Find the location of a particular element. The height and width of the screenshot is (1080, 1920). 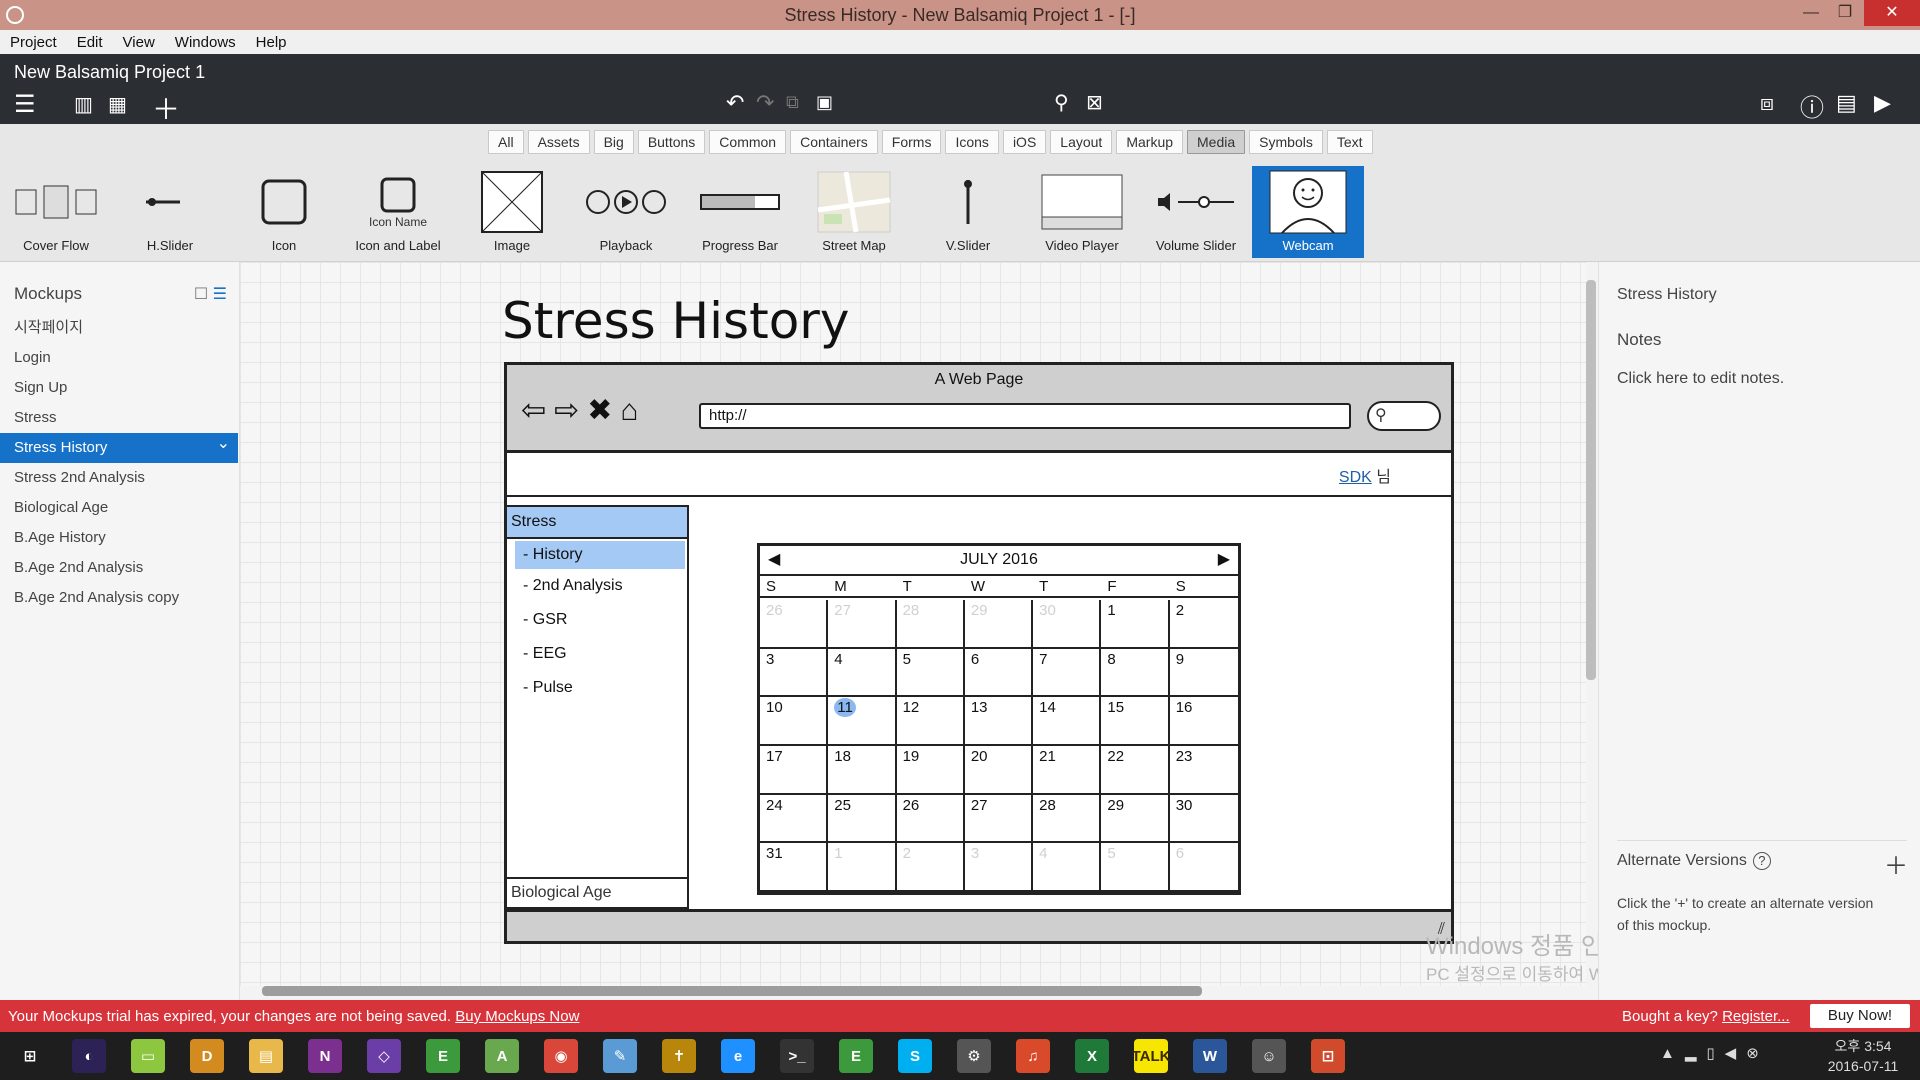

mockup-title: Stress History is located at coordinates (675, 321).